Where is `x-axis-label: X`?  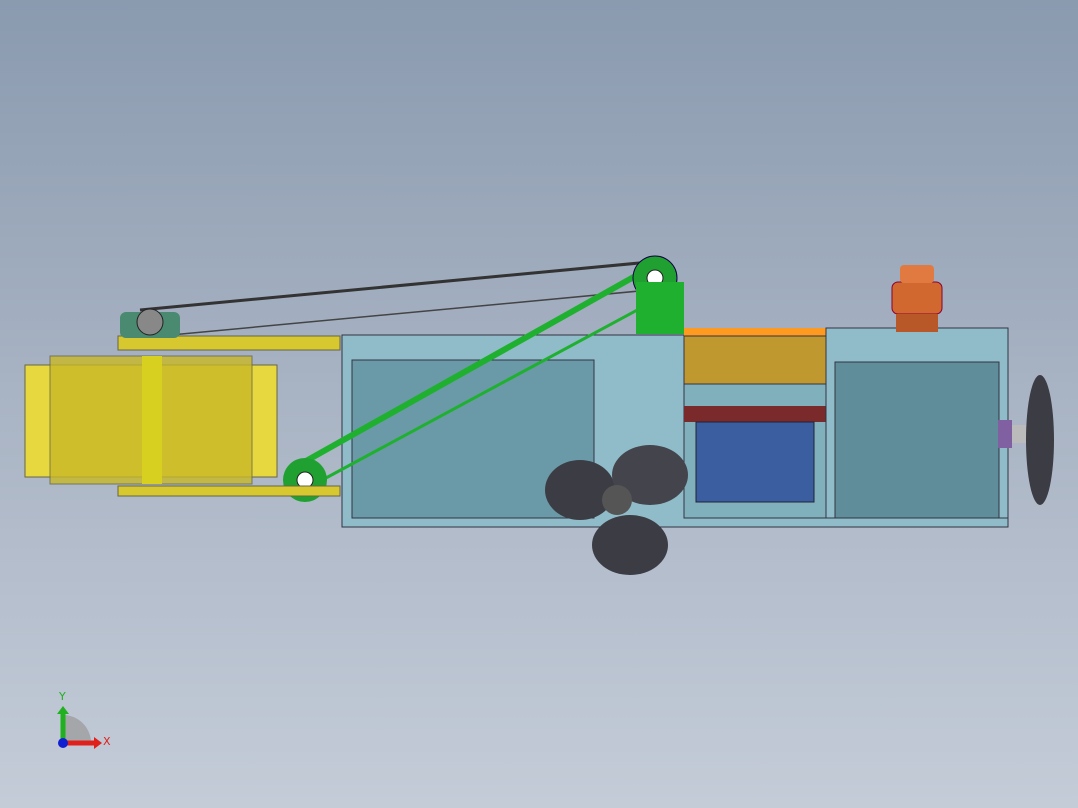
x-axis-label: X is located at coordinates (107, 741).